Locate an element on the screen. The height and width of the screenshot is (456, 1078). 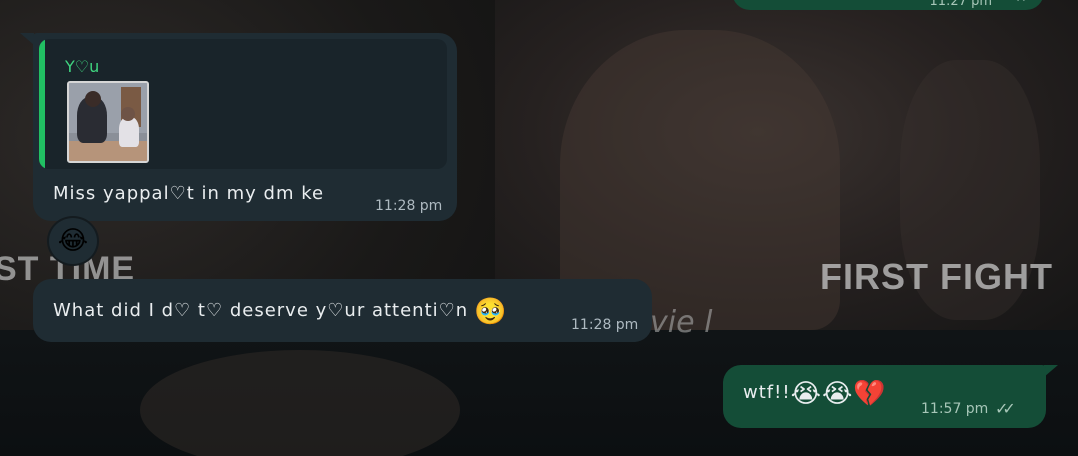
wallpaper-right-text: FIRST FIGHT is located at coordinates (936, 276).